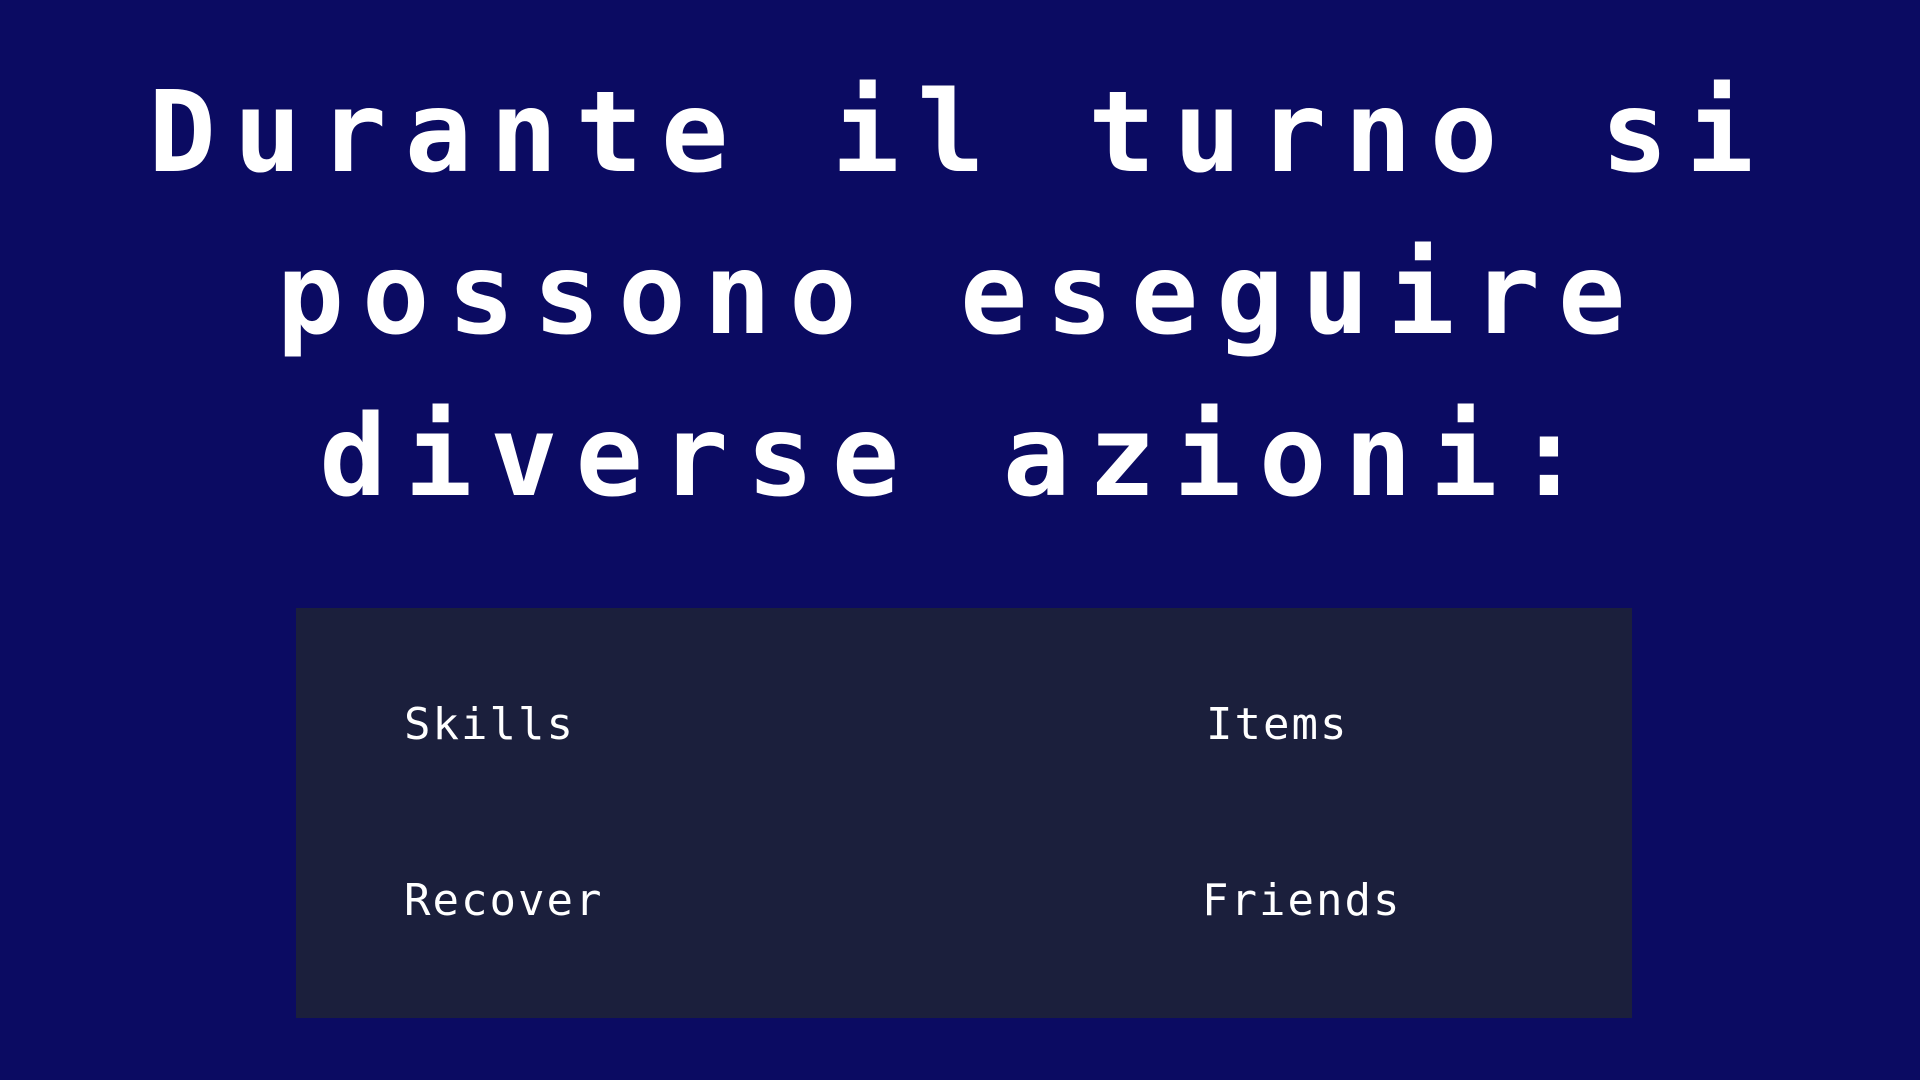 This screenshot has height=1080, width=1920. Describe the element at coordinates (489, 725) in the screenshot. I see `menu-option-skills: Skills` at that location.